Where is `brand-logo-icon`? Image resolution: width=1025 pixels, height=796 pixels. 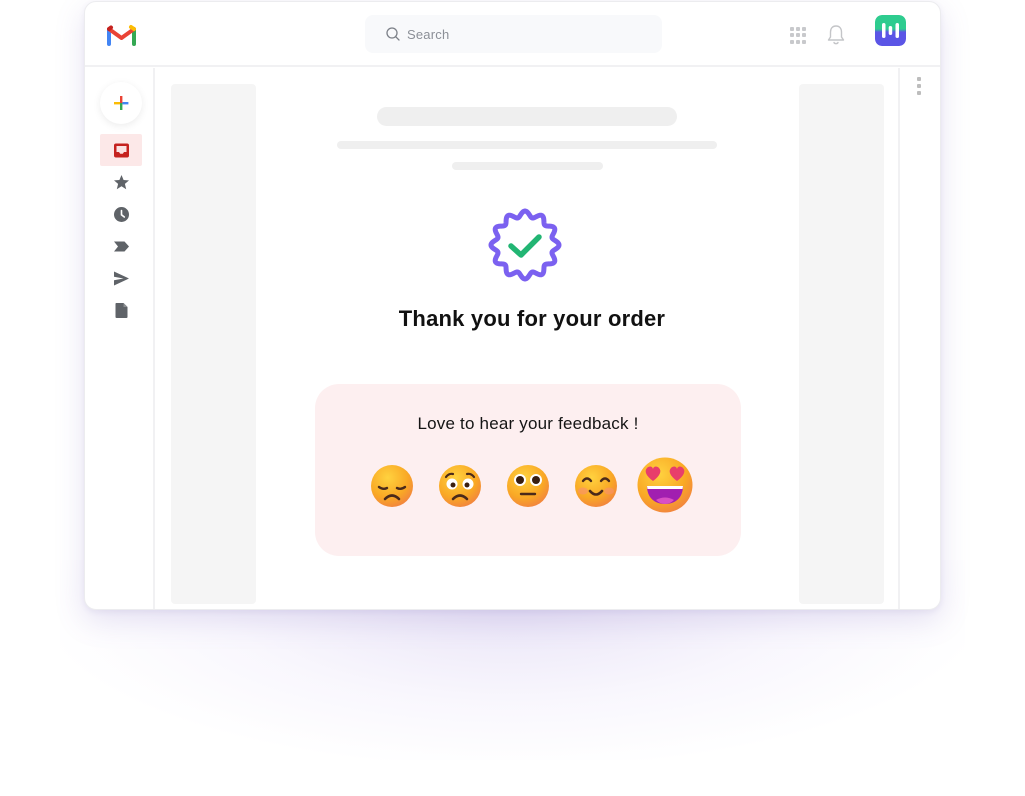 brand-logo-icon is located at coordinates (890, 30).